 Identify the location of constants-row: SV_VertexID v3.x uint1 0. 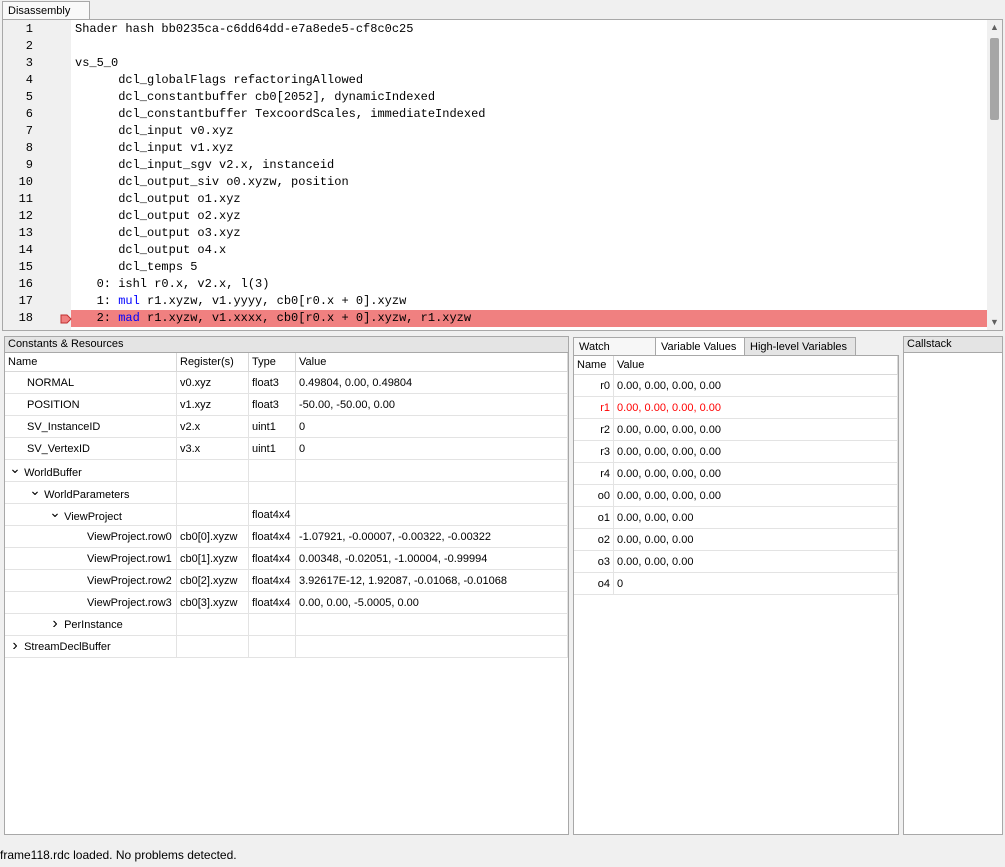
(286, 448).